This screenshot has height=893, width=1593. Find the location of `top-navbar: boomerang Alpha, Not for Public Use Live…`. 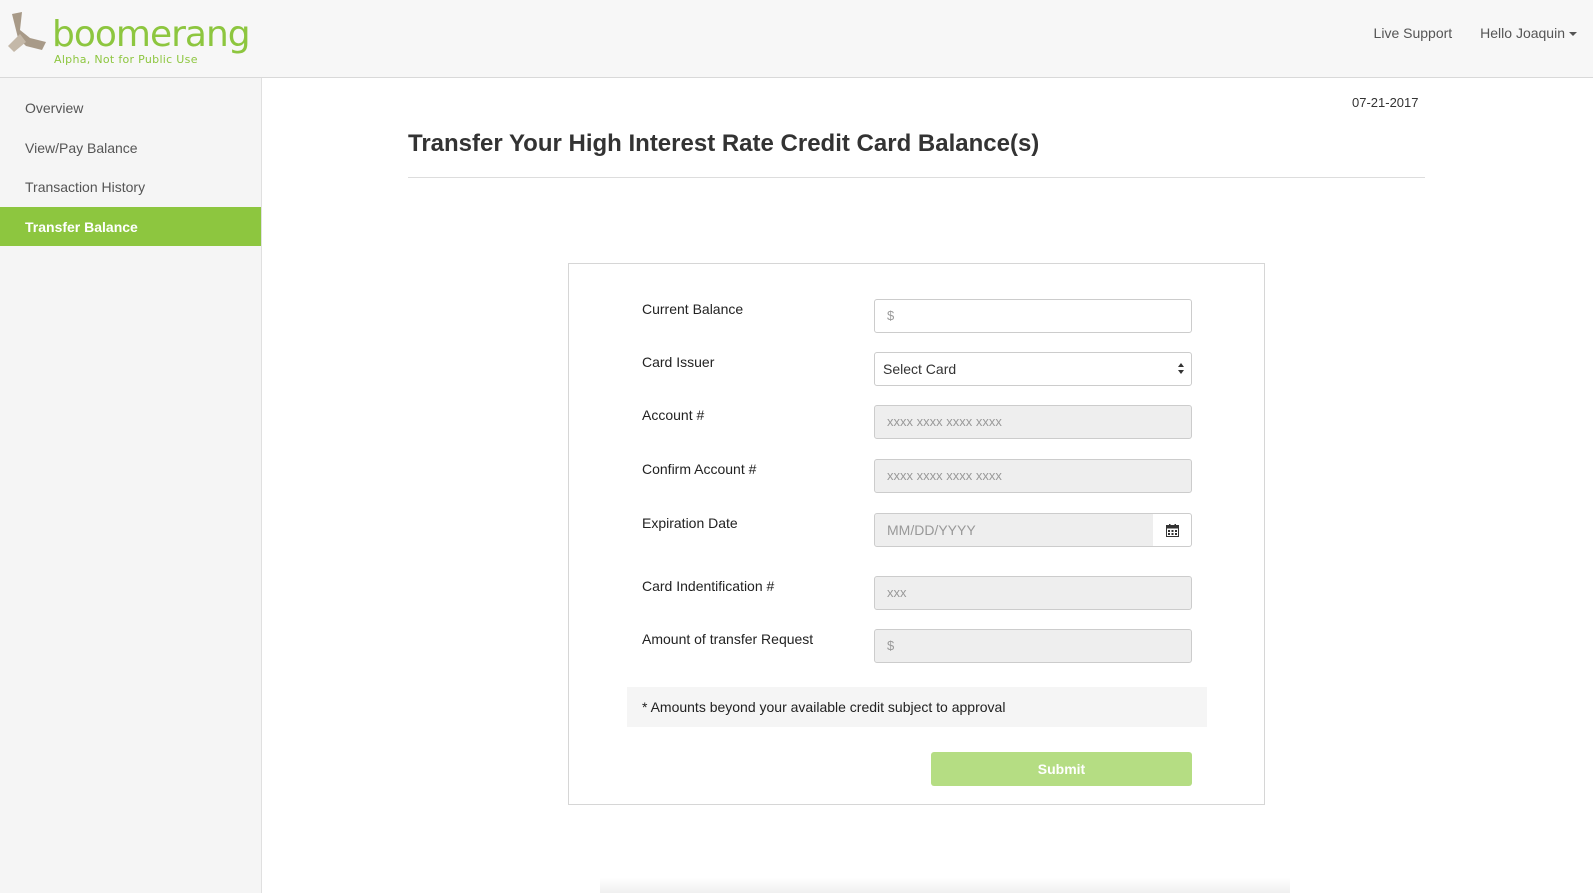

top-navbar: boomerang Alpha, Not for Public Use Live… is located at coordinates (796, 39).